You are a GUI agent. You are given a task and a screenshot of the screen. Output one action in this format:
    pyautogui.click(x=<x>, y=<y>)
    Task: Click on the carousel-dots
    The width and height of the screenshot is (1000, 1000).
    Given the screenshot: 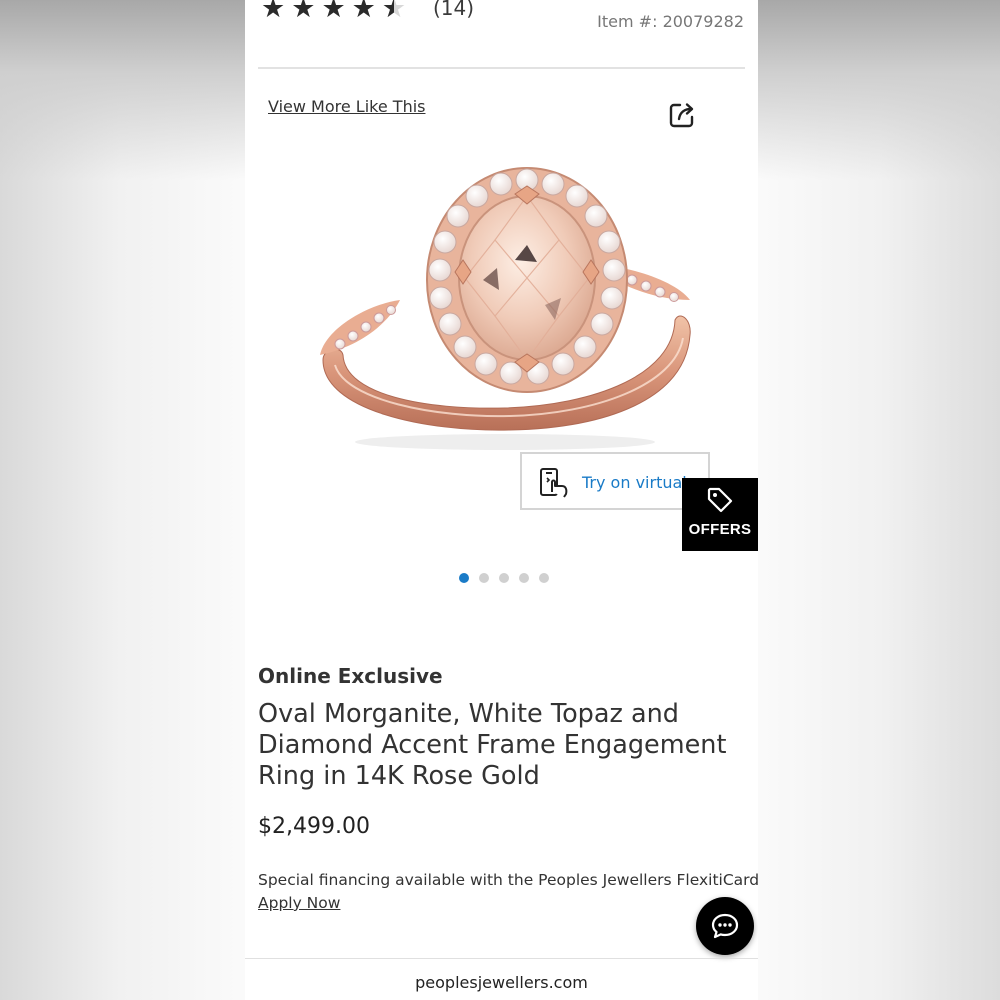 What is the action you would take?
    pyautogui.click(x=504, y=578)
    